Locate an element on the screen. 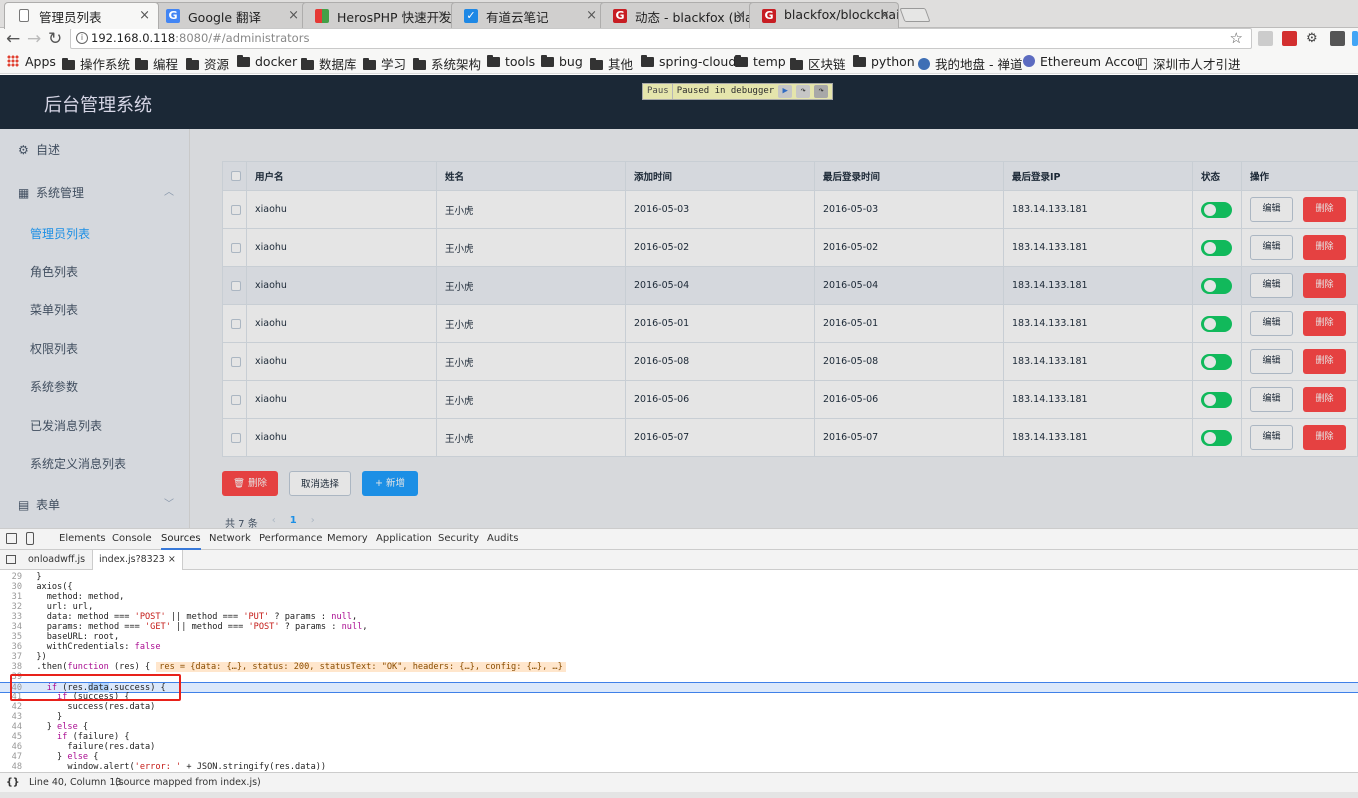  file-tab-onloadwff: onloadwff.js is located at coordinates (56, 559).